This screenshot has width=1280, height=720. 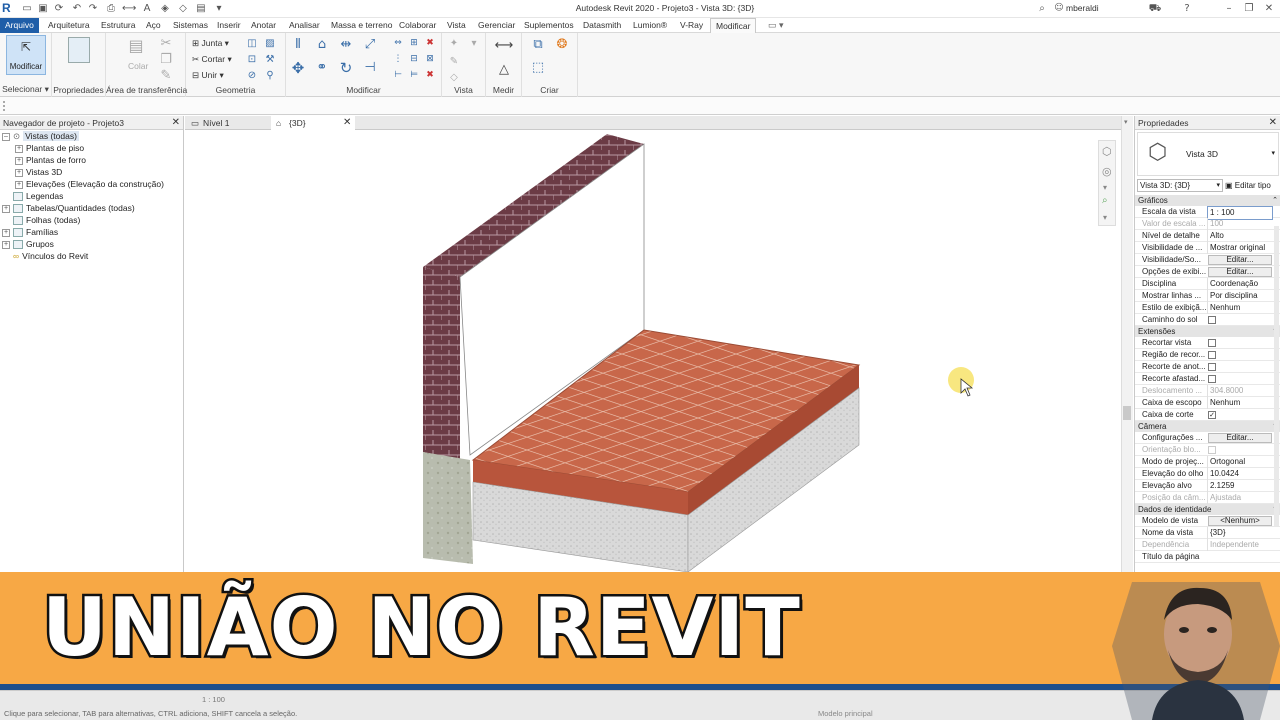 What do you see at coordinates (474, 44) in the screenshot?
I see `override-icon: ▾` at bounding box center [474, 44].